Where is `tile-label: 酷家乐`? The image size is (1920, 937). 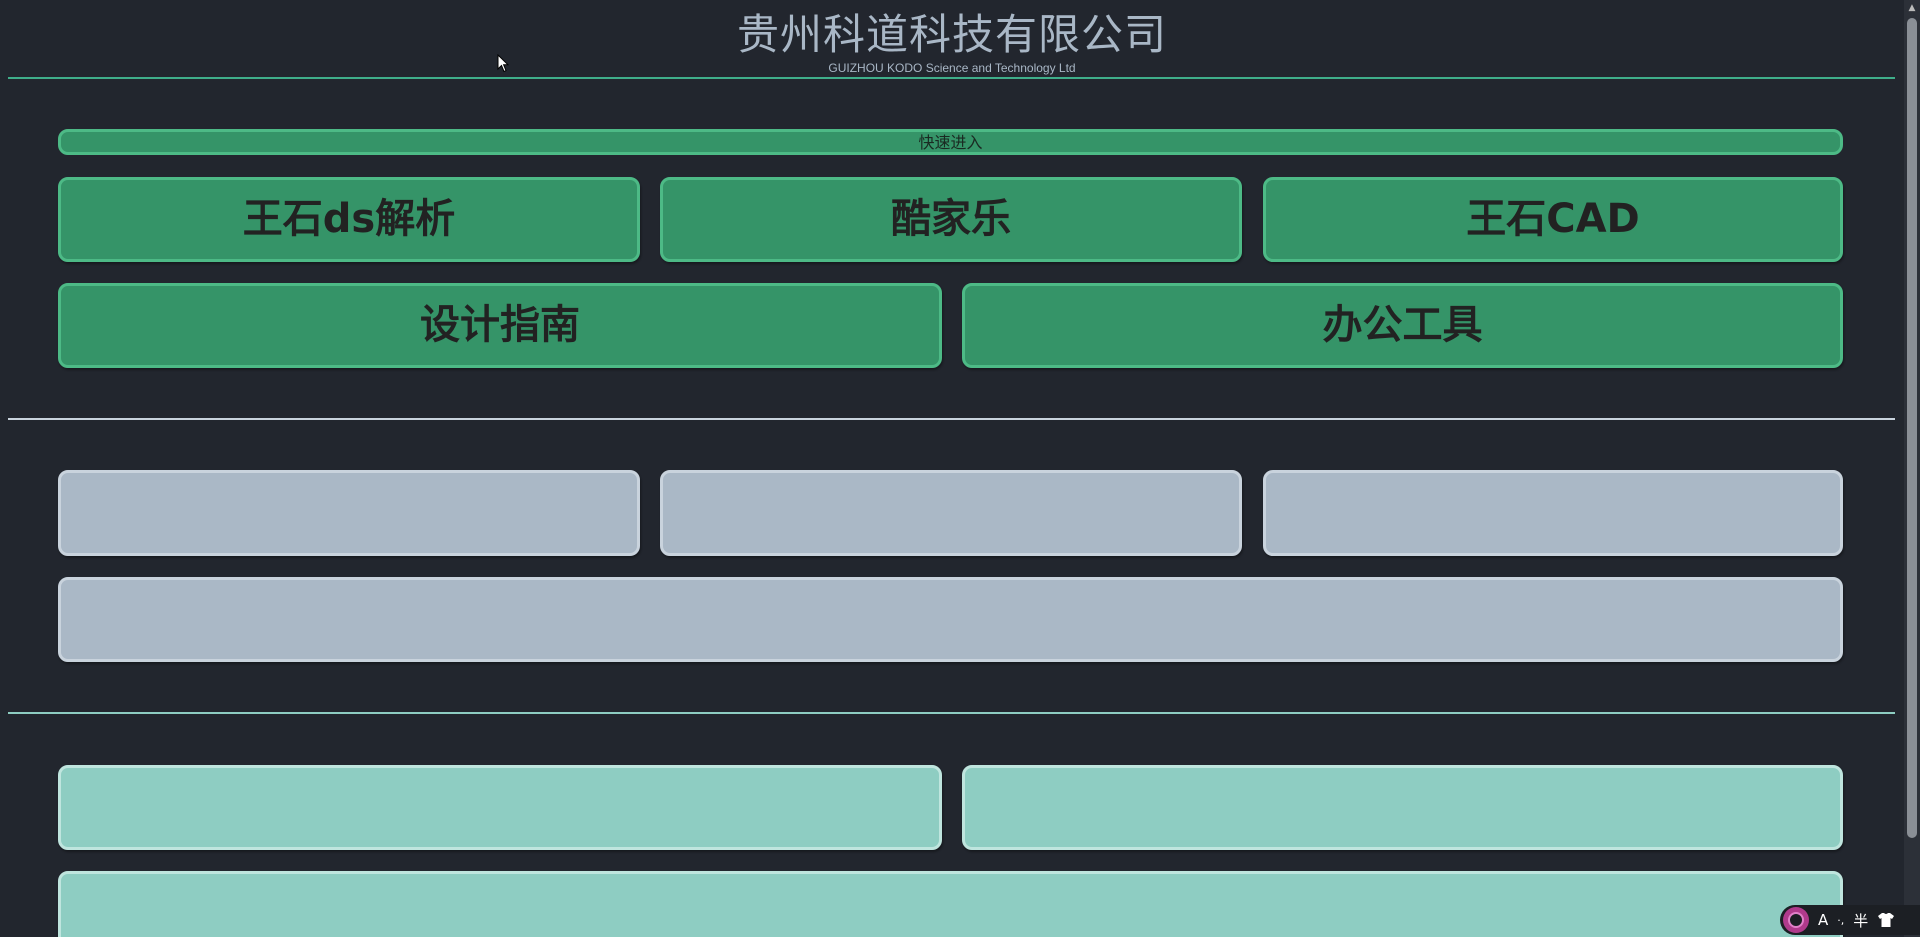 tile-label: 酷家乐 is located at coordinates (951, 219).